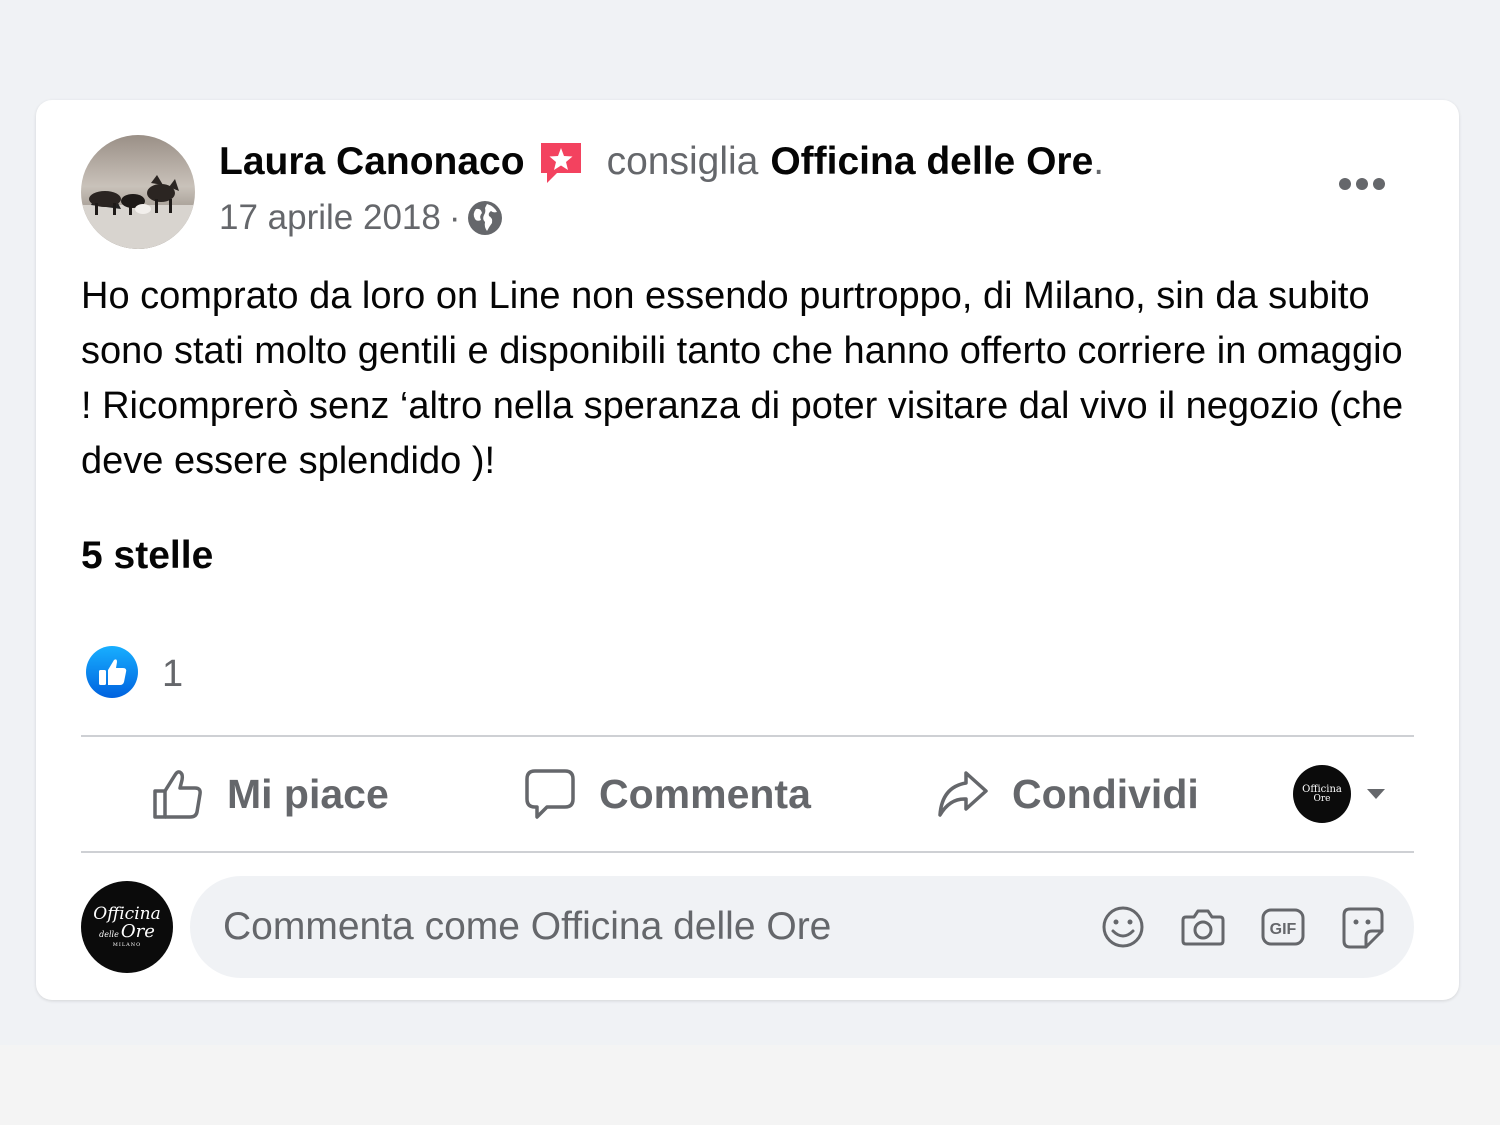 The image size is (1500, 1125). What do you see at coordinates (963, 794) in the screenshot?
I see `share-arrow-icon` at bounding box center [963, 794].